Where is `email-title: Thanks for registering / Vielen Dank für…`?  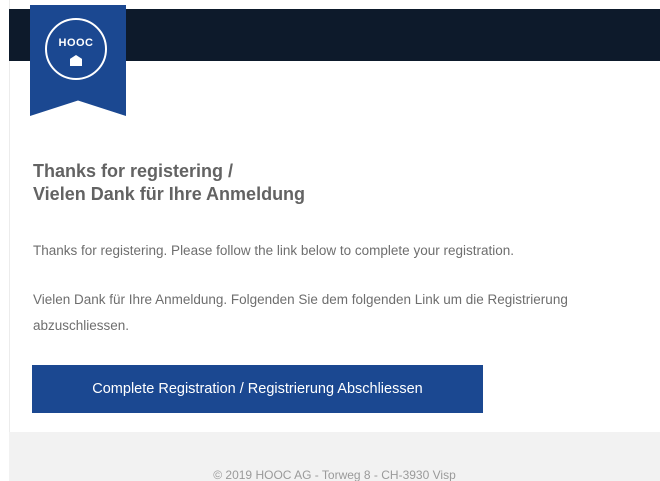 email-title: Thanks for registering / Vielen Dank für… is located at coordinates (333, 183).